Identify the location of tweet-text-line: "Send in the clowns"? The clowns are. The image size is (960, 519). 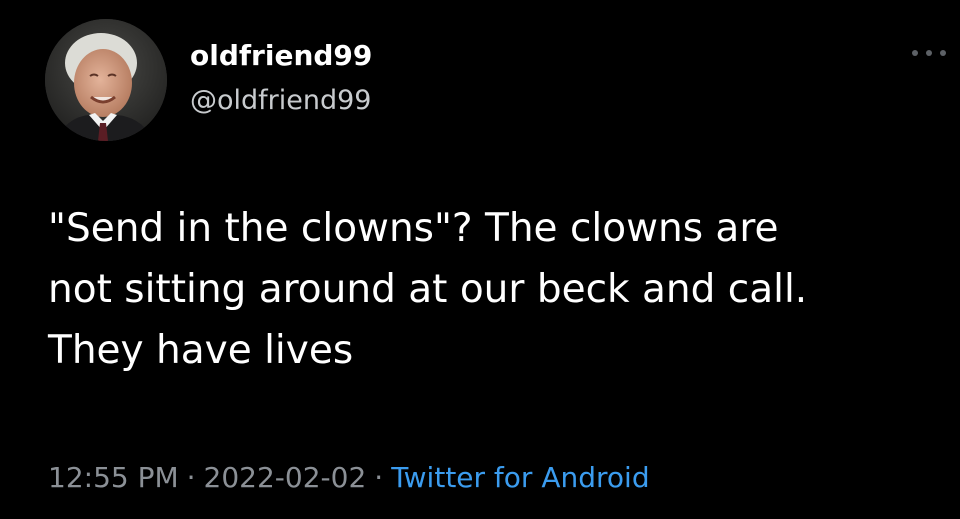
(413, 228).